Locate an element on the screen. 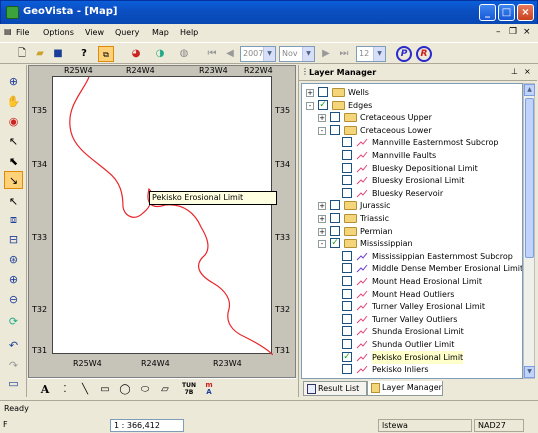  text-tool-icon: A is located at coordinates (45, 390).